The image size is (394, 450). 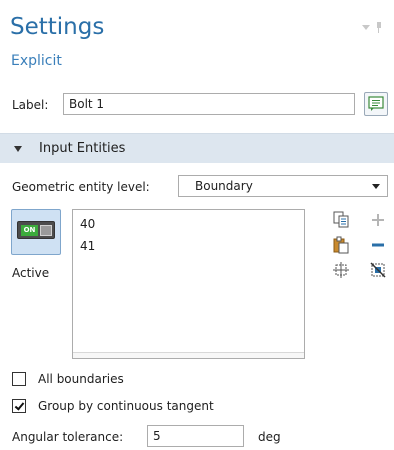 I want to click on page-subtitle: Explicit, so click(x=36, y=61).